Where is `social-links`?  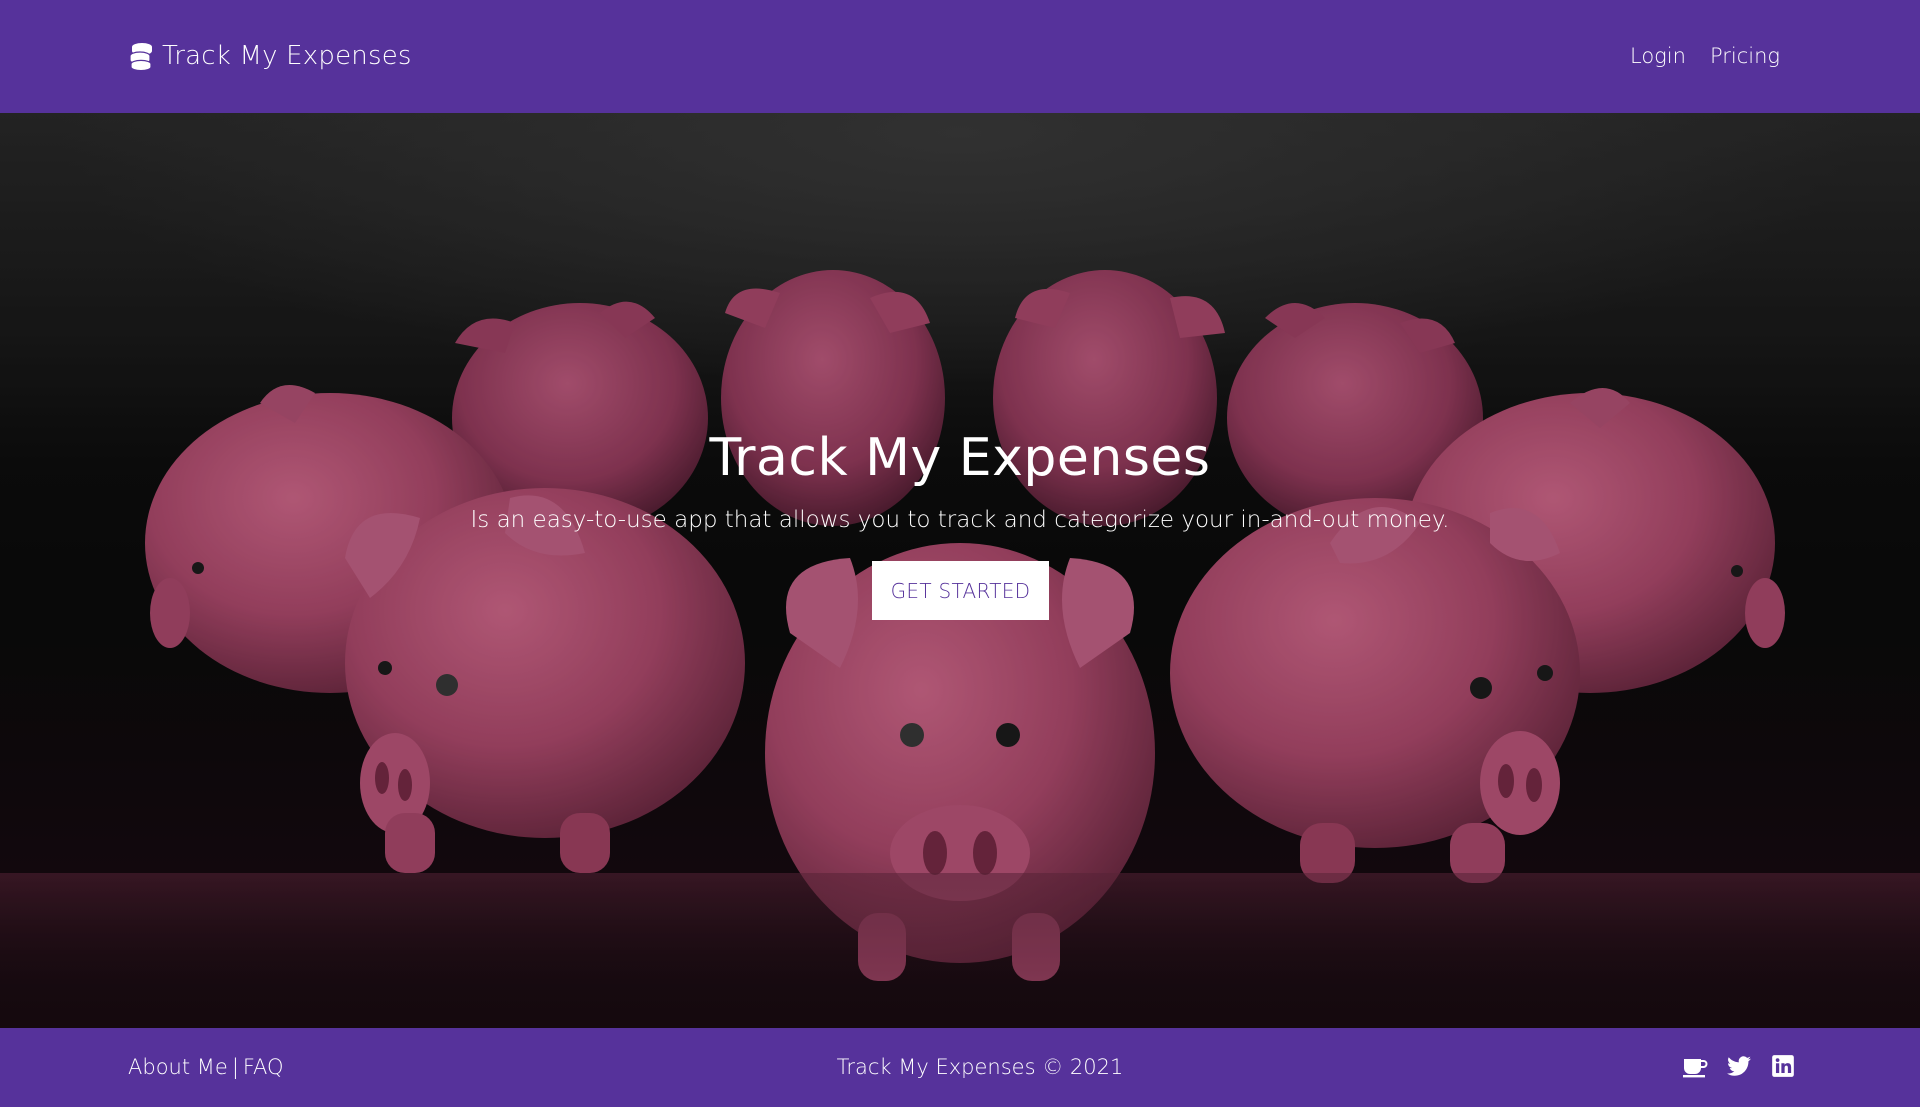
social-links is located at coordinates (1739, 1066).